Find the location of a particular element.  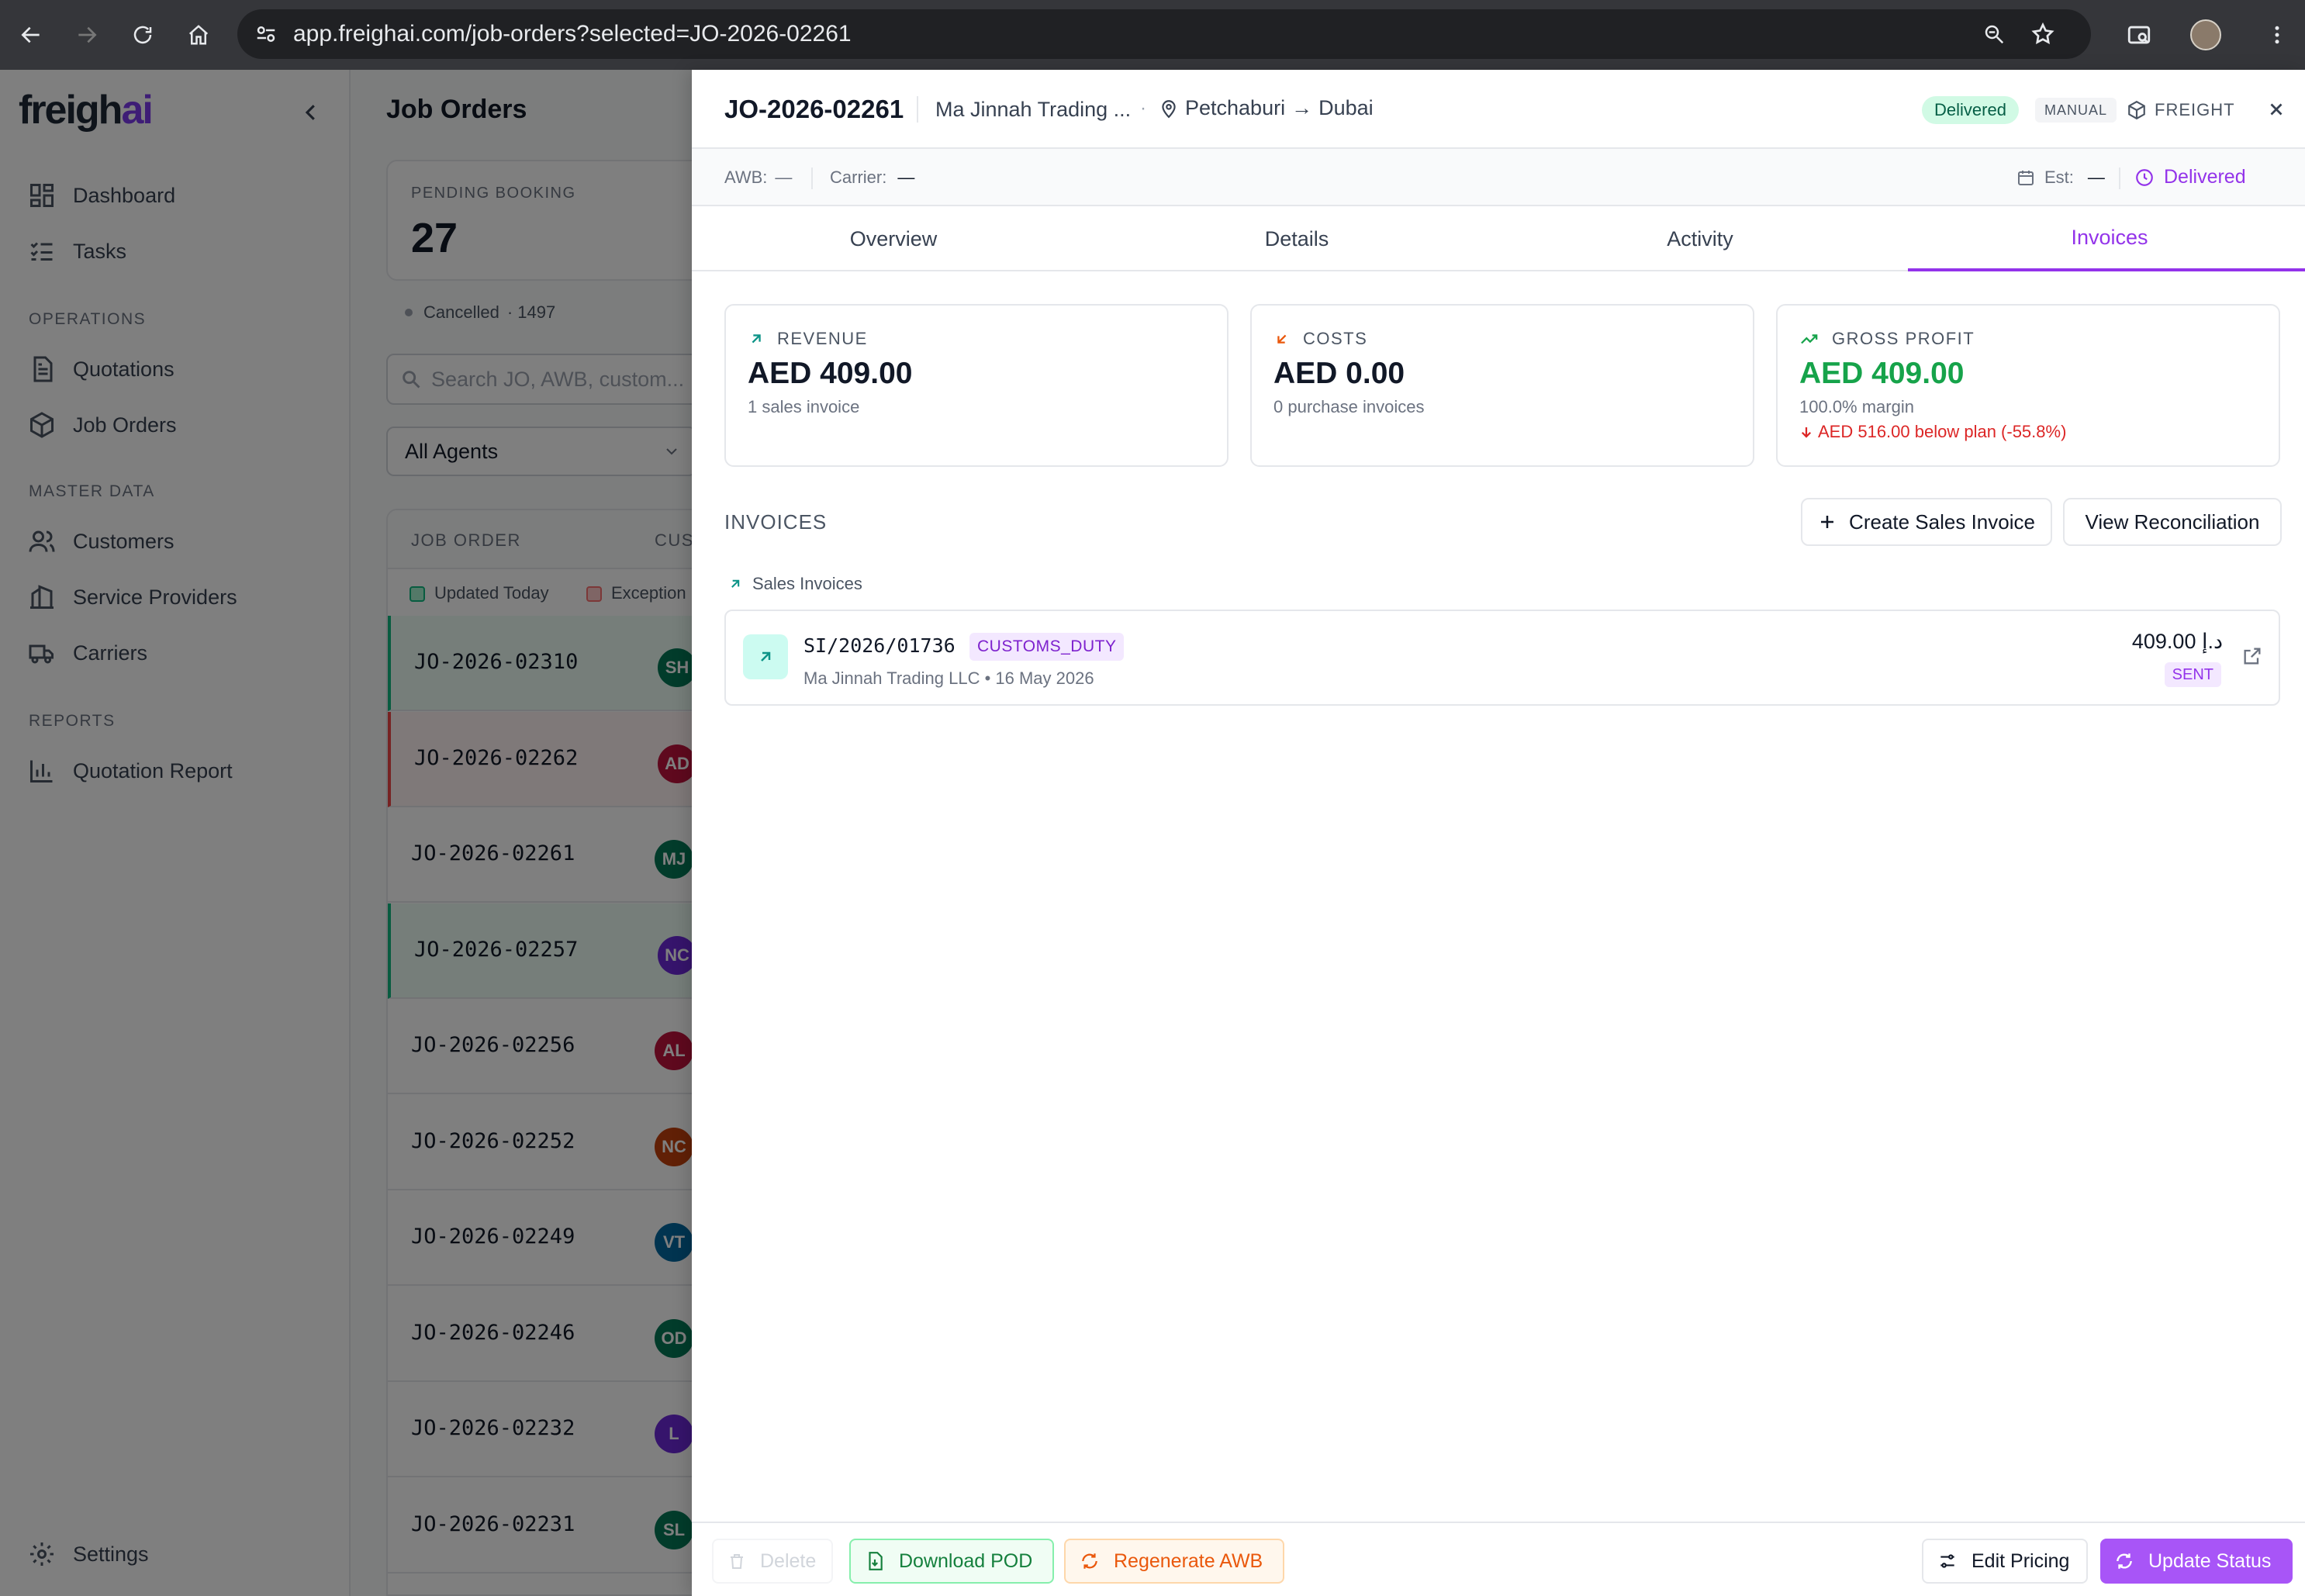

shipment-summary-bar: AWB: — Carrier: — Est: — Delivered is located at coordinates (1498, 177).